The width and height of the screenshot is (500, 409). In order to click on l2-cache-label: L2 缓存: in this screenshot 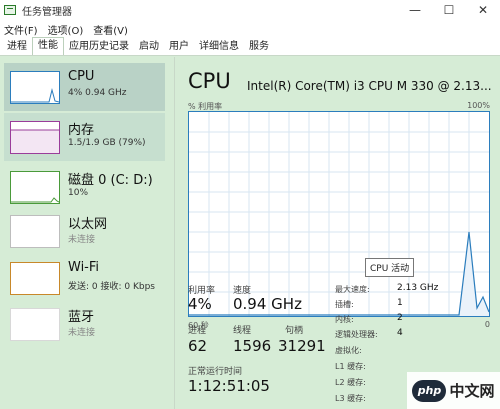, I will do `click(350, 382)`.